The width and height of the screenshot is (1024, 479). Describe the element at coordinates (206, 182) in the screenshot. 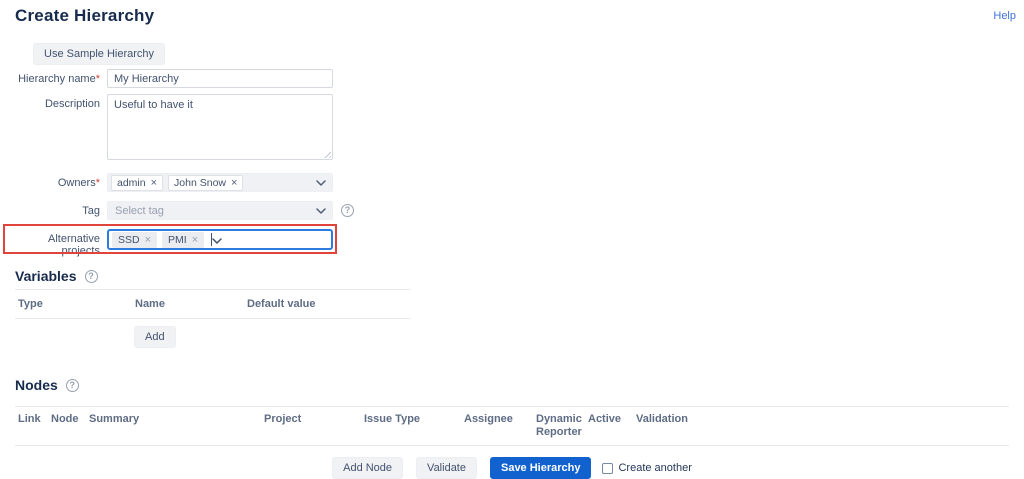

I see `owner-chip: John Snow ×` at that location.